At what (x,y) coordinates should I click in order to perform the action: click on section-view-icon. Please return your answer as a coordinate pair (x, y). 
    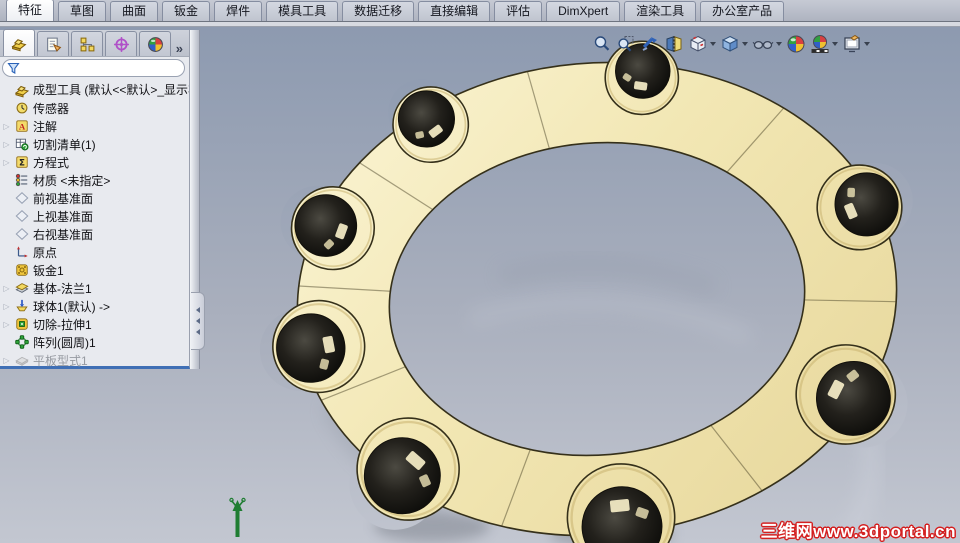
    Looking at the image, I should click on (674, 44).